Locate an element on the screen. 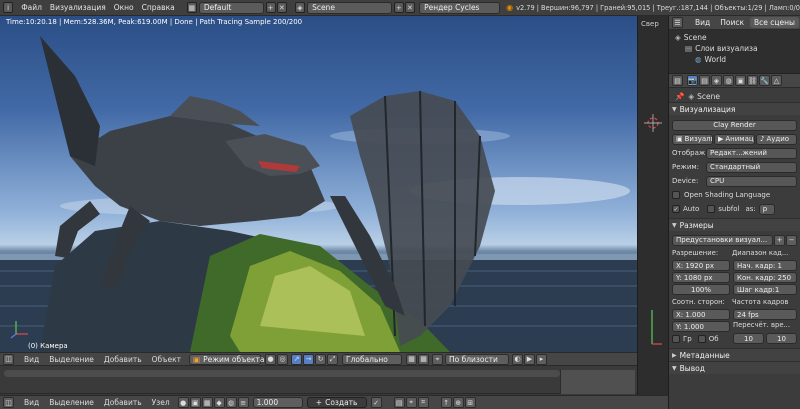 This screenshot has height=409, width=800. output-section-header: ▼ Вывод is located at coordinates (734, 367).